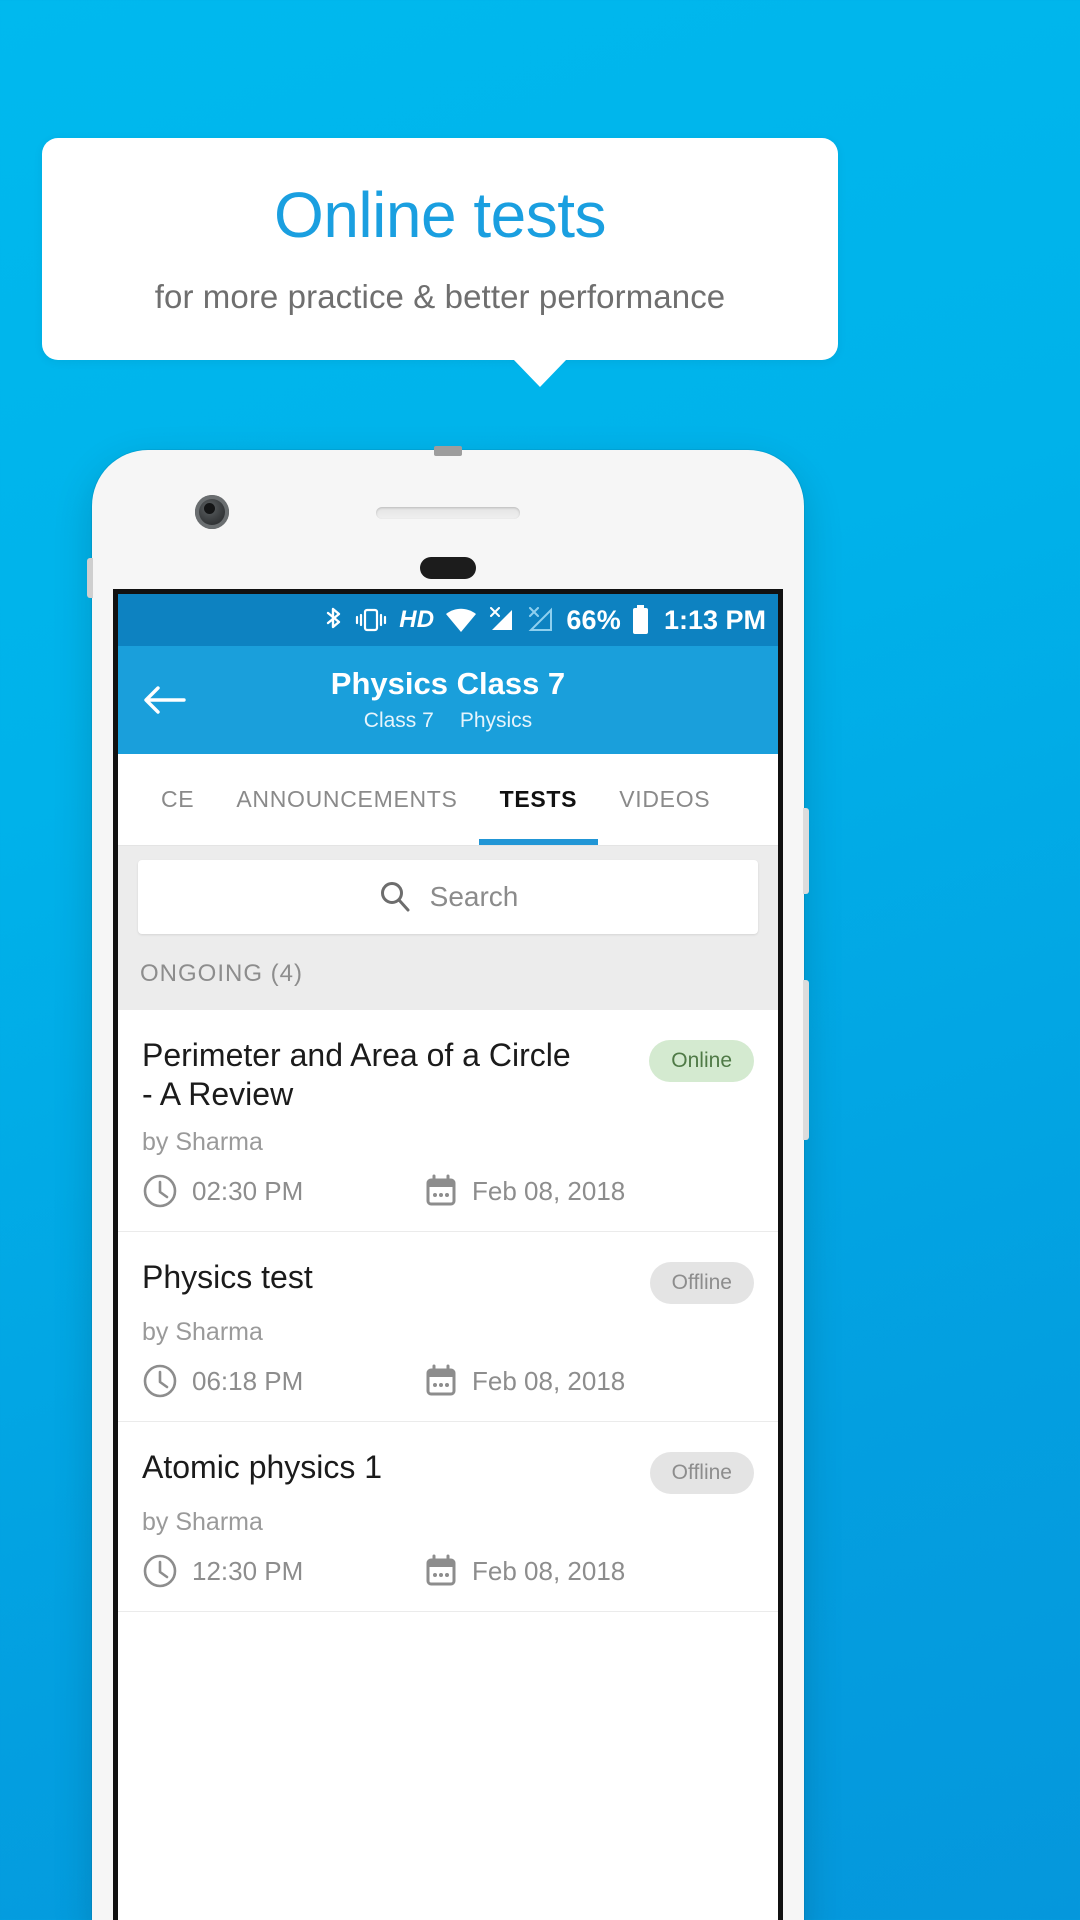 This screenshot has height=1920, width=1080. Describe the element at coordinates (248, 1570) in the screenshot. I see `test-time-label: 12:30 PM` at that location.